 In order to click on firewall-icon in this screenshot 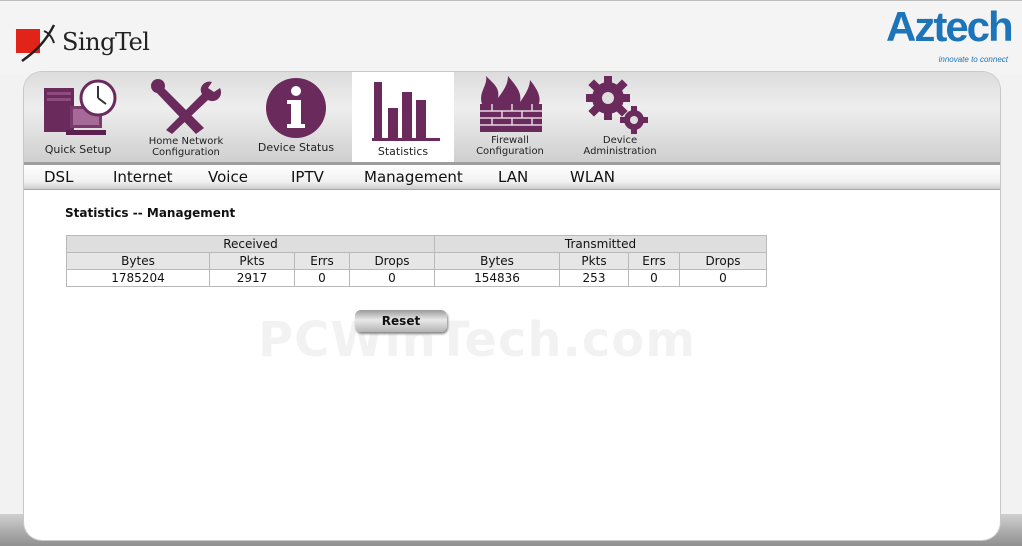, I will do `click(511, 104)`.